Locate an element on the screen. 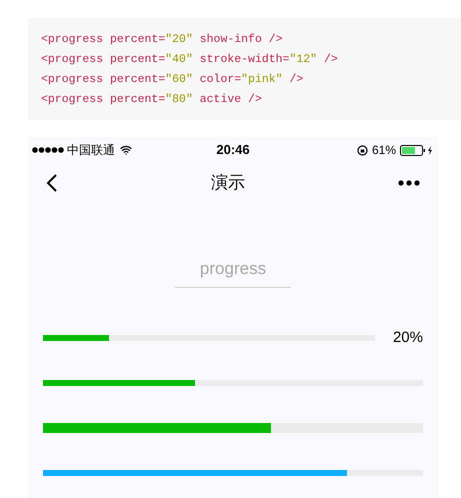 Image resolution: width=461 pixels, height=498 pixels. status-time: 20:46 is located at coordinates (233, 150).